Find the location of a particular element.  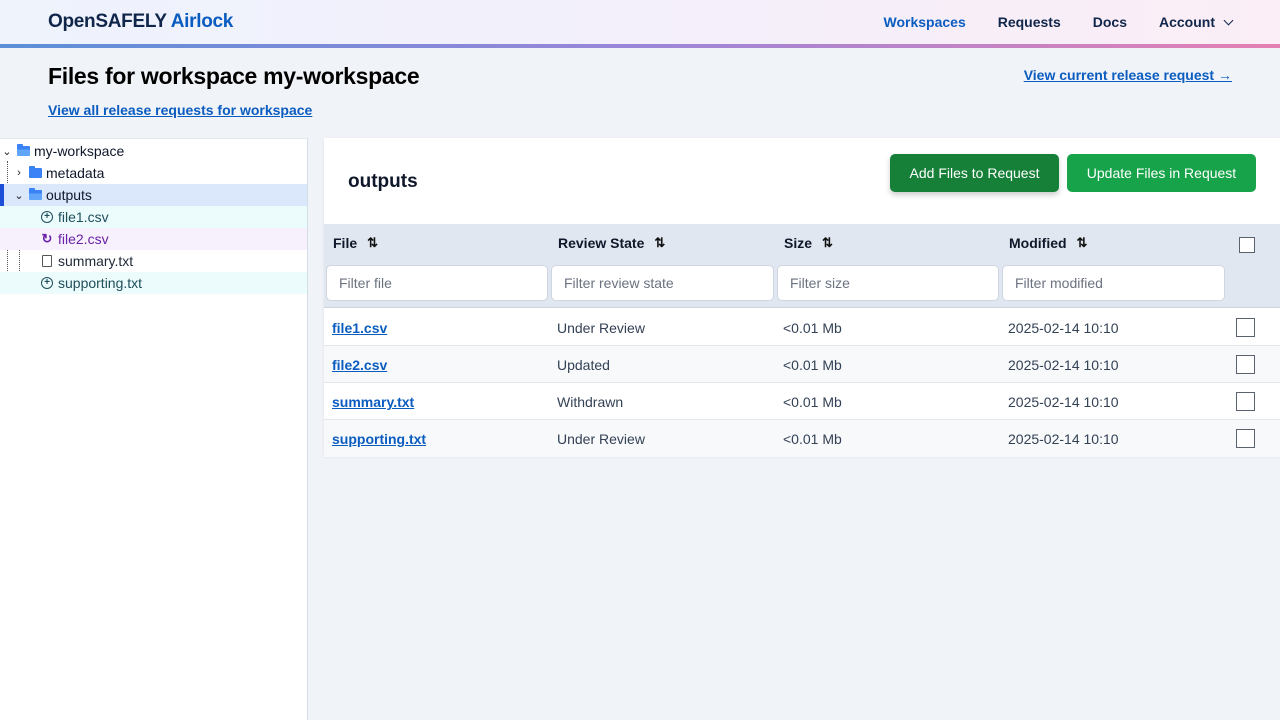

column-header-file: File ⇅ is located at coordinates (355, 243).